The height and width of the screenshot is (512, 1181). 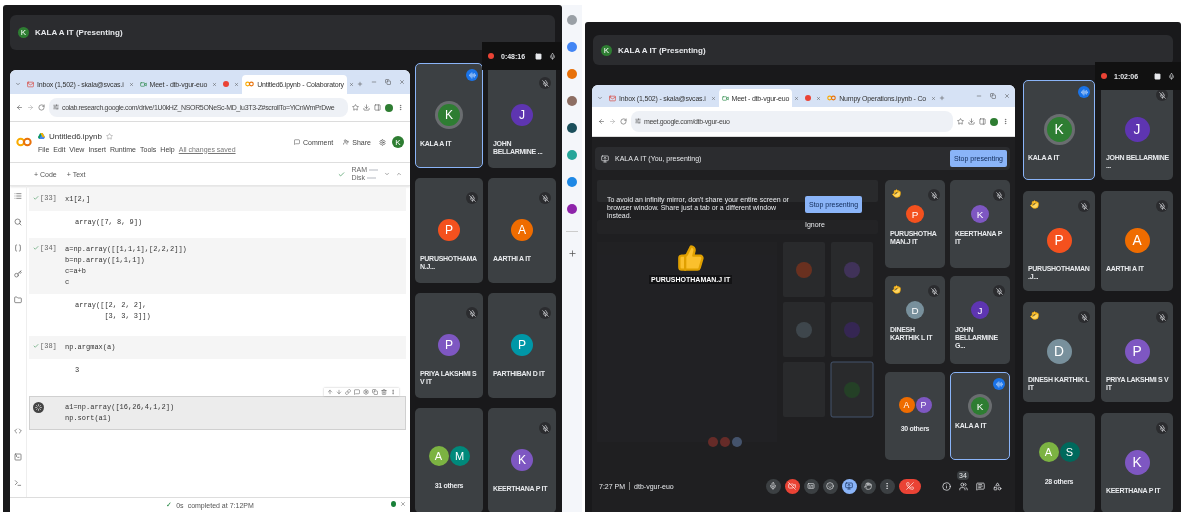 I want to click on activities-button, so click(x=997, y=486).